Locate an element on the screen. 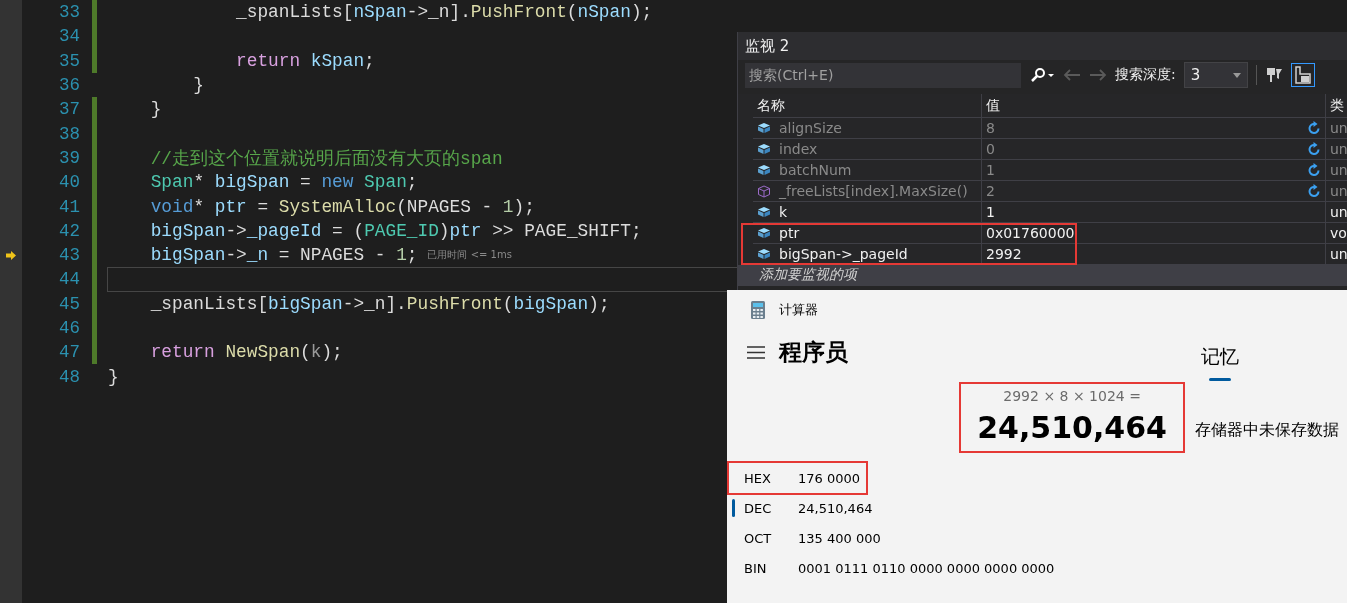 The image size is (1347, 603). radix-label: DEC is located at coordinates (766, 508).